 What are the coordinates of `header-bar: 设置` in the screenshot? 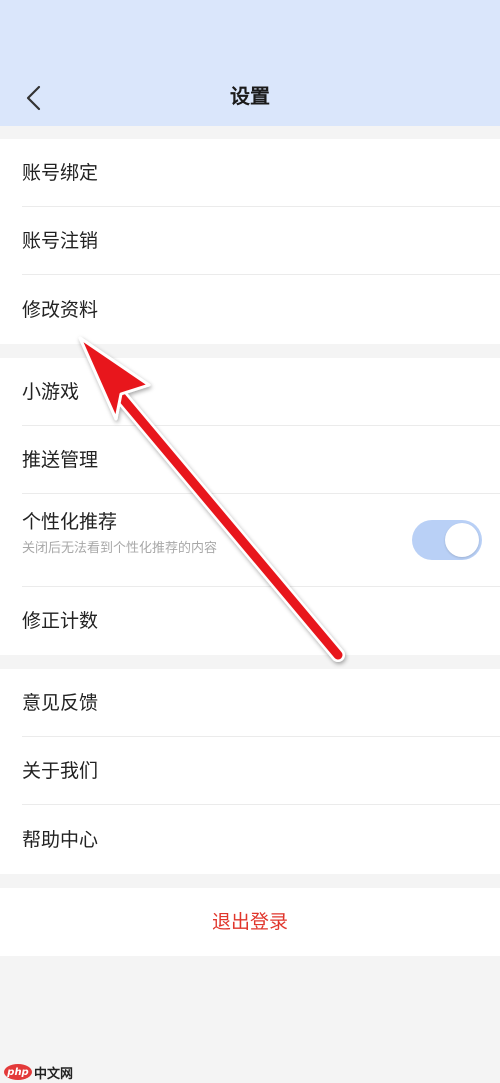 It's located at (250, 63).